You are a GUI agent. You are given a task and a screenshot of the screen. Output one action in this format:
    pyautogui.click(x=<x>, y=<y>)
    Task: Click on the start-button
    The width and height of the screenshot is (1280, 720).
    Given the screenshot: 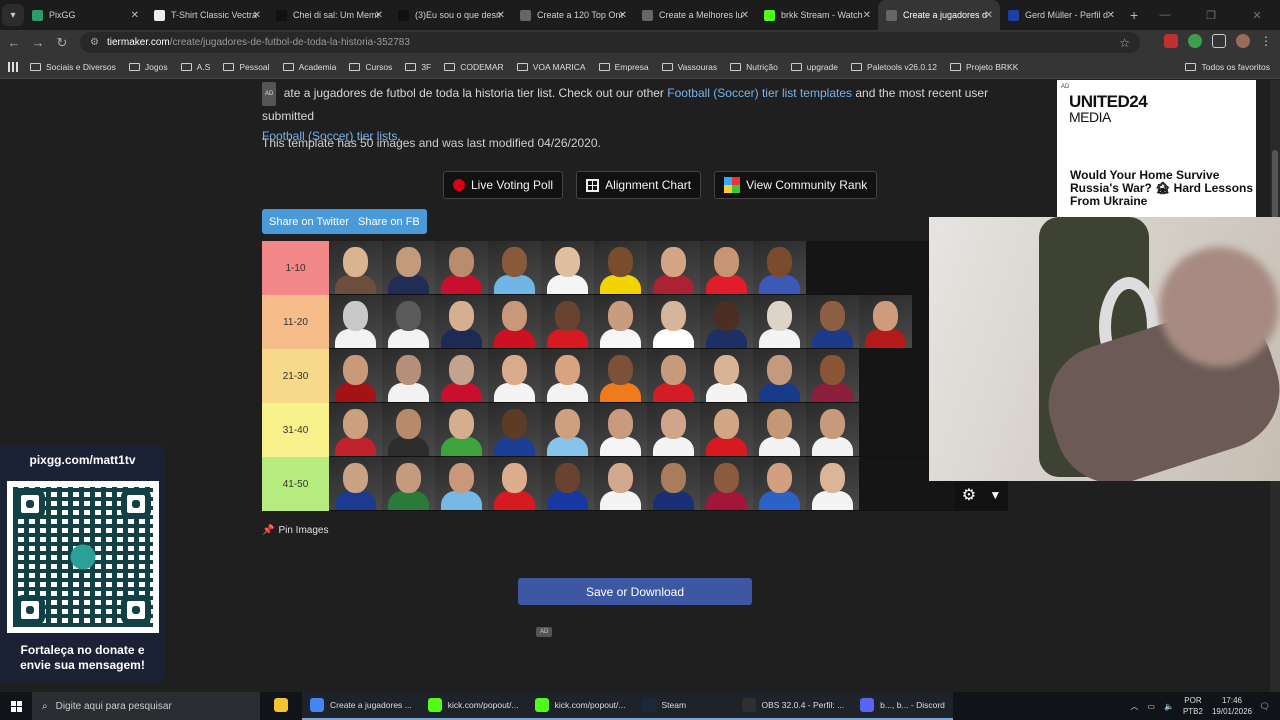 What is the action you would take?
    pyautogui.click(x=16, y=706)
    